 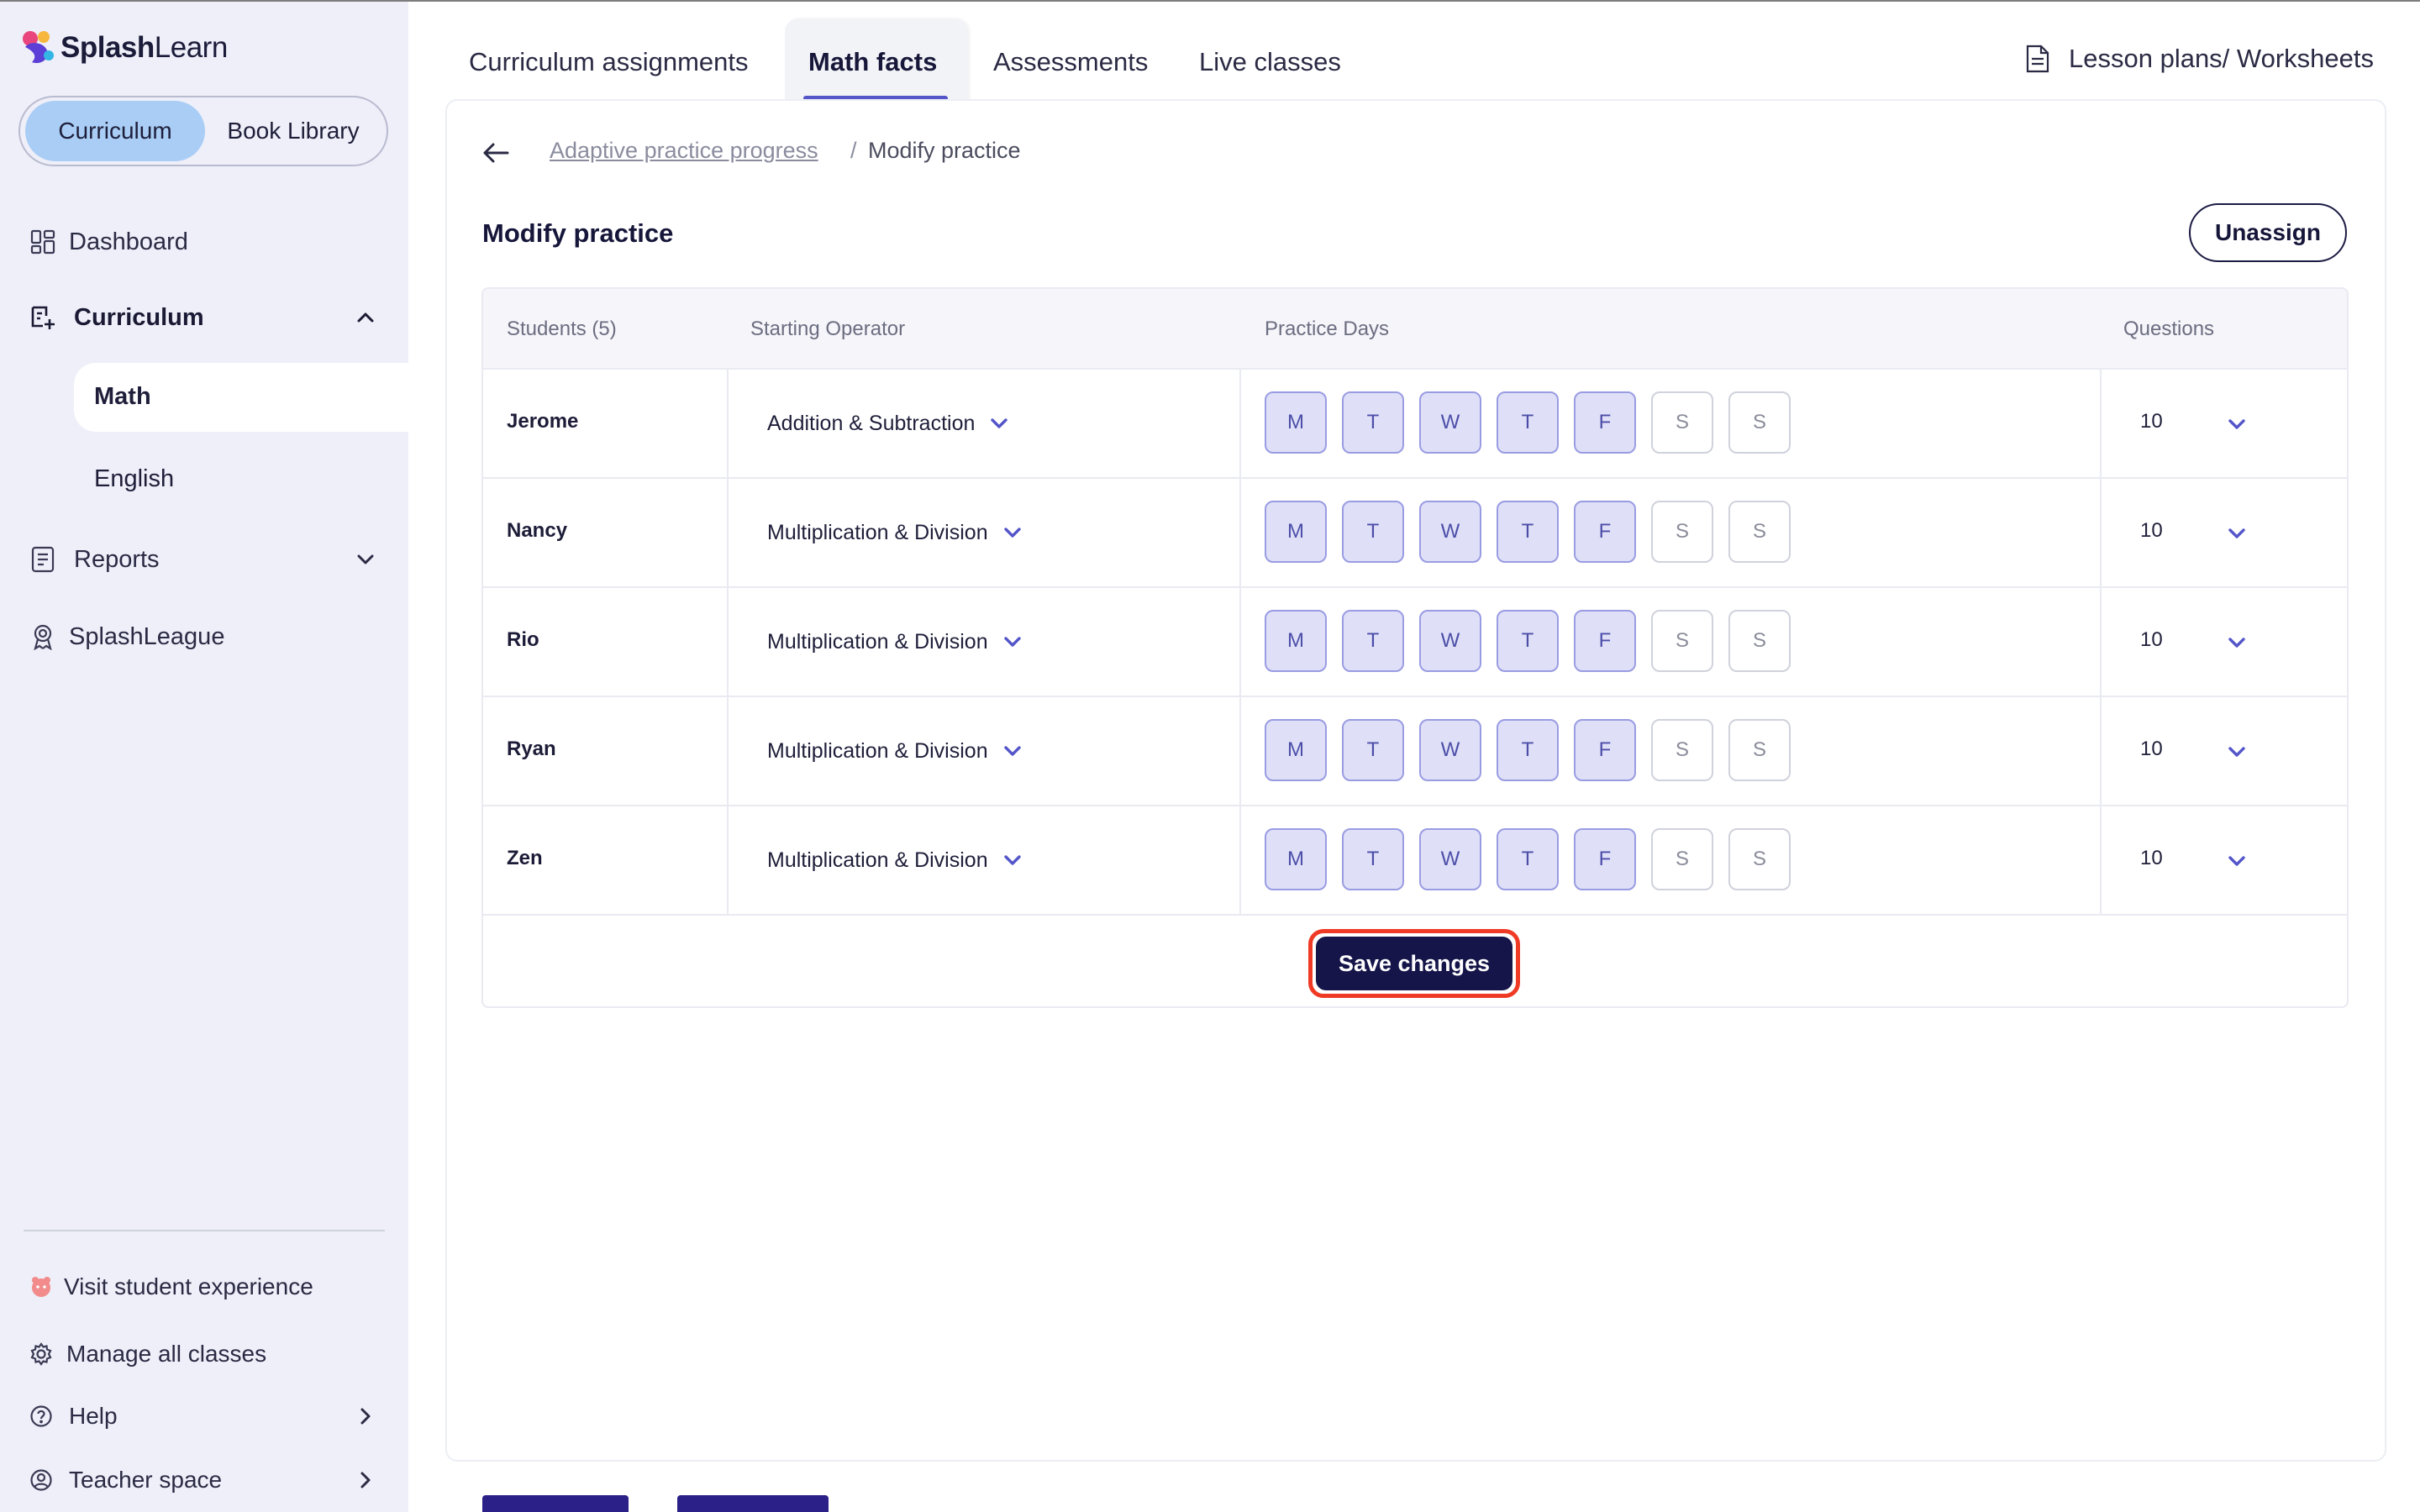 What do you see at coordinates (204, 1287) in the screenshot?
I see `visit-student-experience-link: Visit student experience` at bounding box center [204, 1287].